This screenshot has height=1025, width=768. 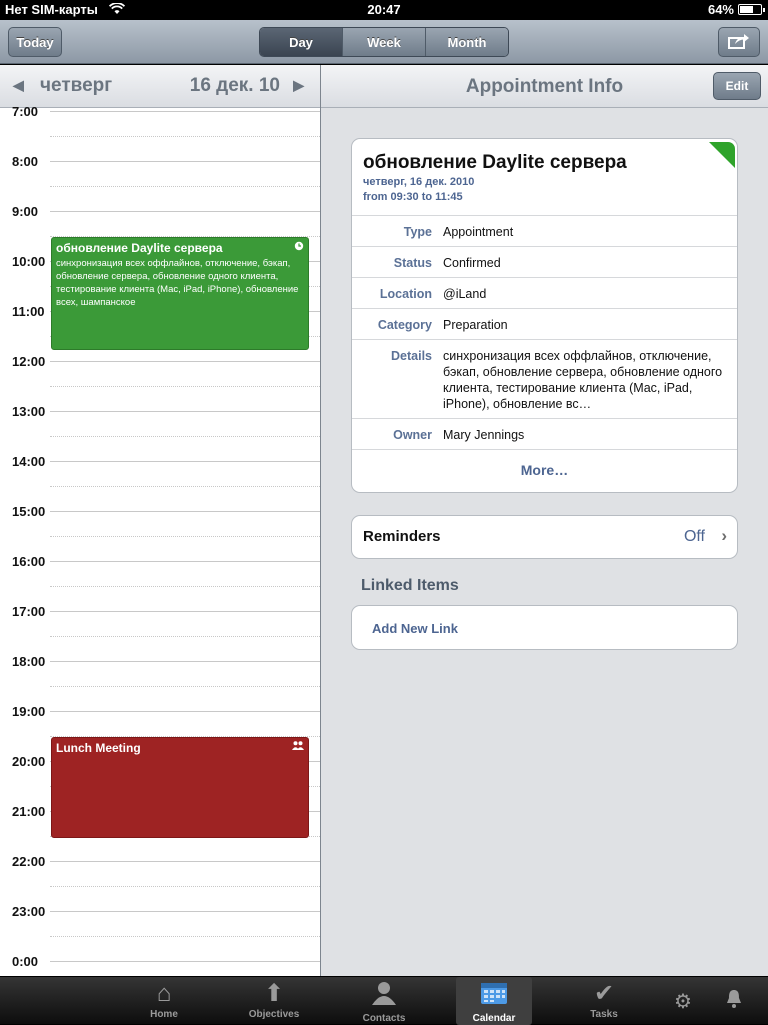 What do you see at coordinates (466, 42) in the screenshot?
I see `segment-month: Month` at bounding box center [466, 42].